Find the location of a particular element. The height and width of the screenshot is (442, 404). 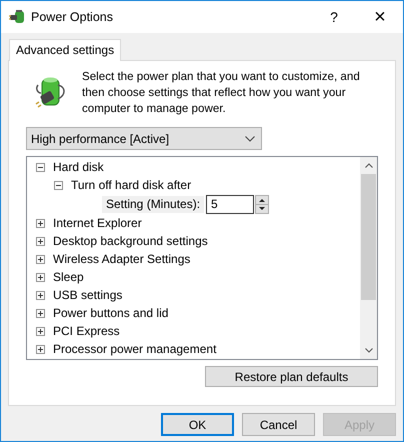

tree-item: Sleep is located at coordinates (68, 277).